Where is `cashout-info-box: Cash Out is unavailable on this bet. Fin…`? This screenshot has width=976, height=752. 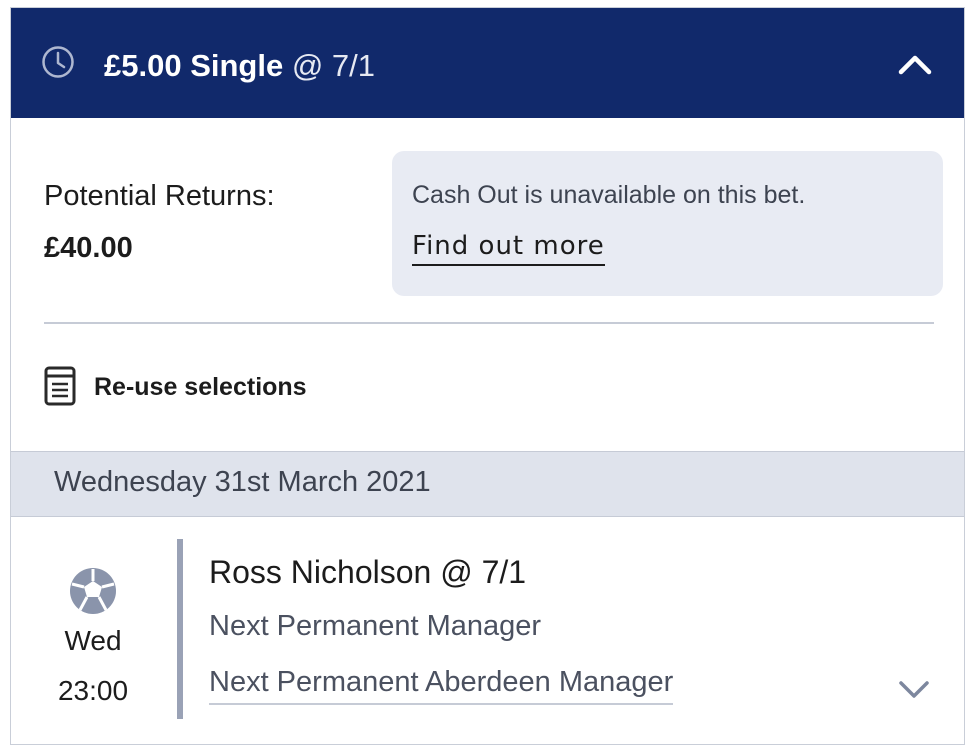
cashout-info-box: Cash Out is unavailable on this bet. Fin… is located at coordinates (667, 223).